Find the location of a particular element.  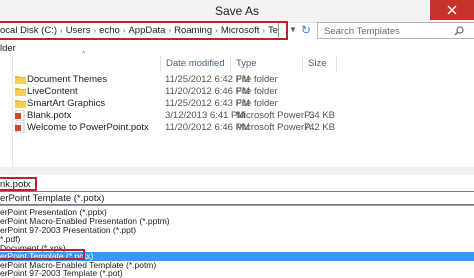

file-name: LiveContent is located at coordinates (52, 91).